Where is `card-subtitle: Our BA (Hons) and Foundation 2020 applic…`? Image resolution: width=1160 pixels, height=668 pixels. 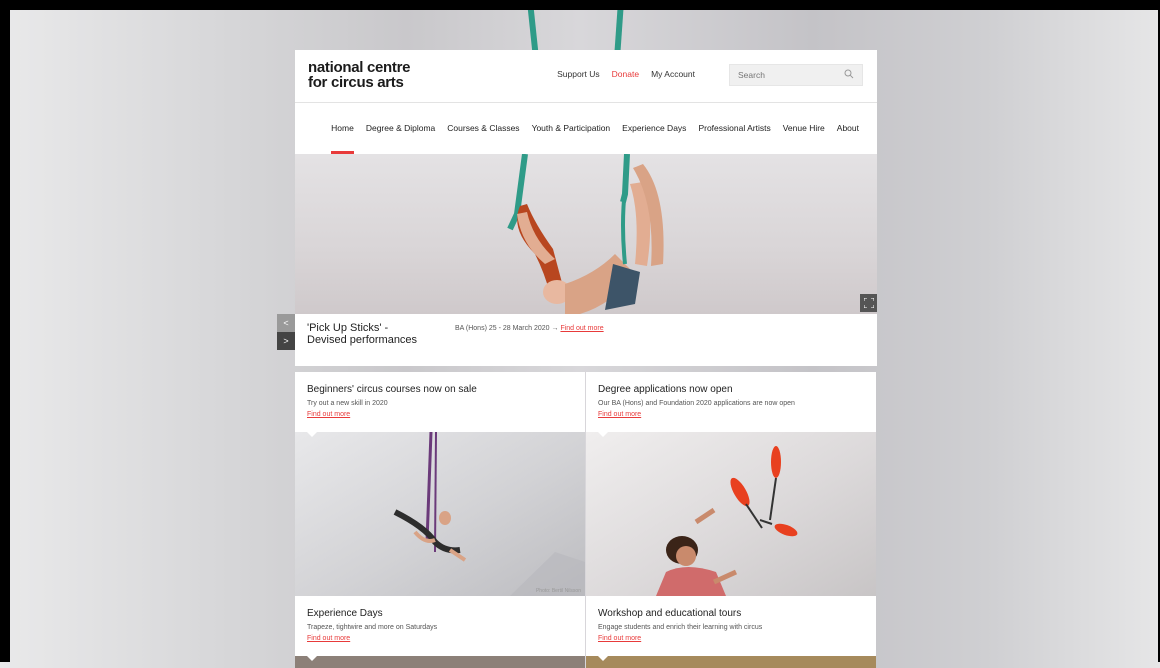 card-subtitle: Our BA (Hons) and Foundation 2020 applic… is located at coordinates (696, 403).